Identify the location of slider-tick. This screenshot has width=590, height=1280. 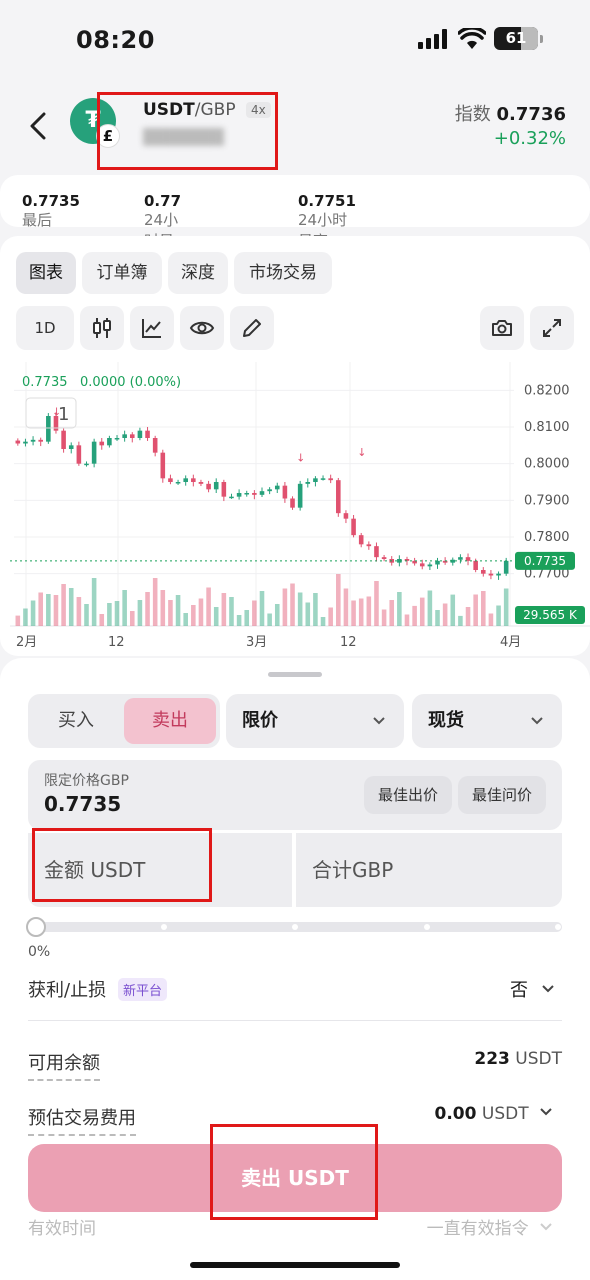
(164, 927).